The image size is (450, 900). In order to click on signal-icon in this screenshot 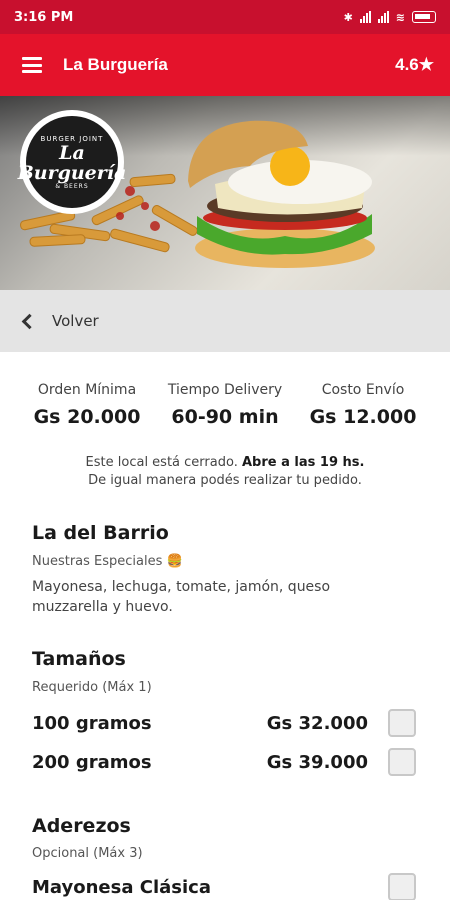, I will do `click(365, 17)`.